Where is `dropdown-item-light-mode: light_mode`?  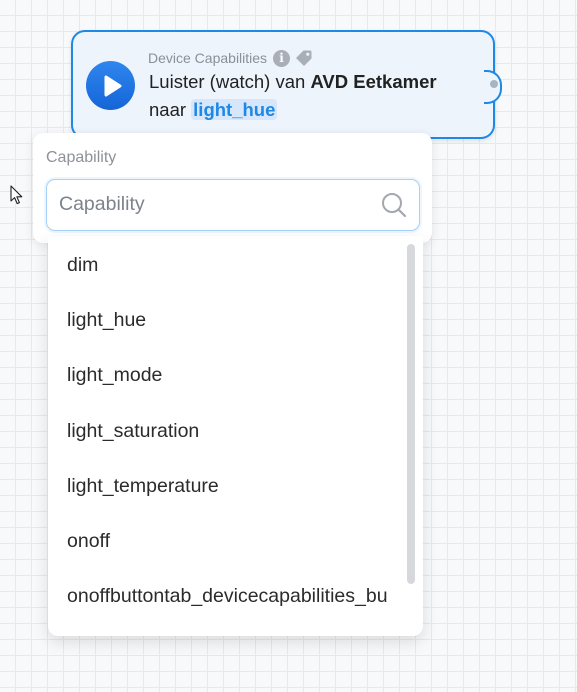
dropdown-item-light-mode: light_mode is located at coordinates (226, 375).